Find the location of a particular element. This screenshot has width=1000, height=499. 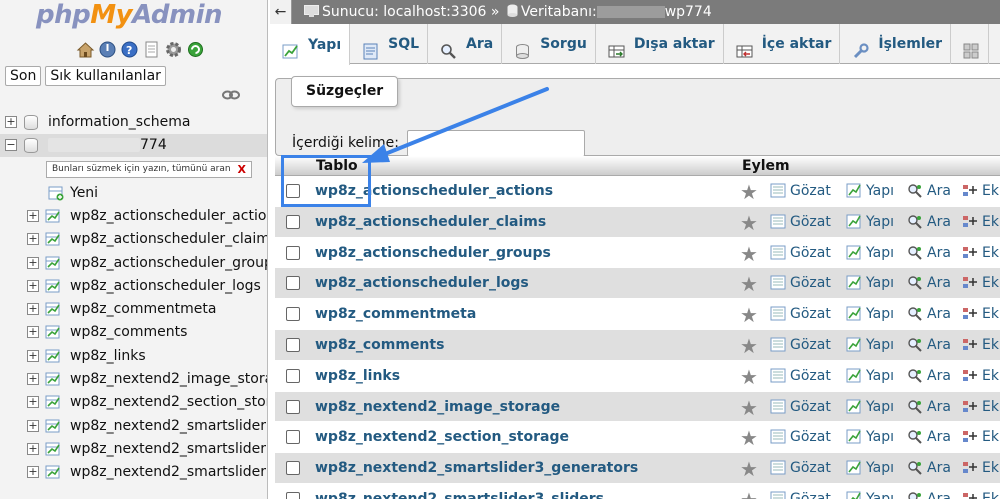

tab-more is located at coordinates (970, 44).